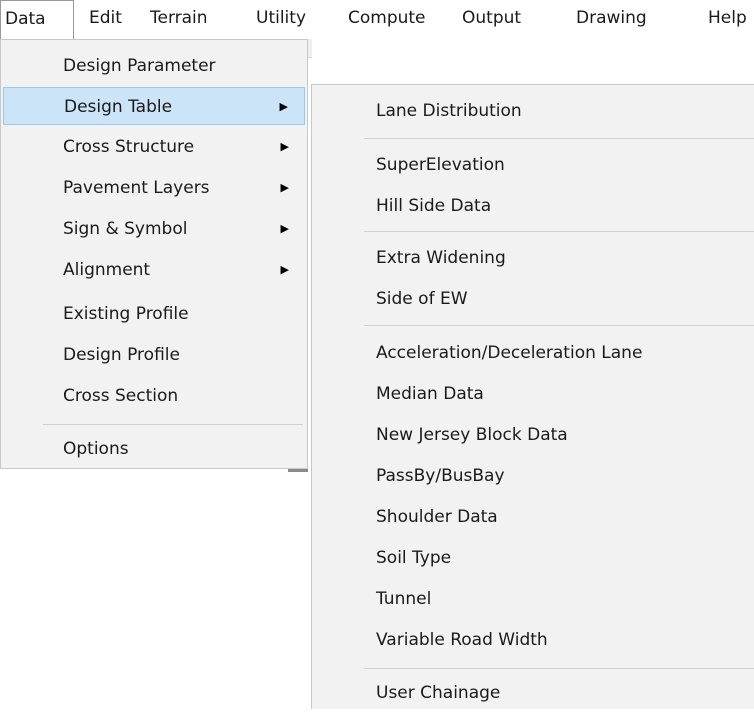 This screenshot has width=754, height=712. What do you see at coordinates (281, 19) in the screenshot?
I see `menu-utility: Utility` at bounding box center [281, 19].